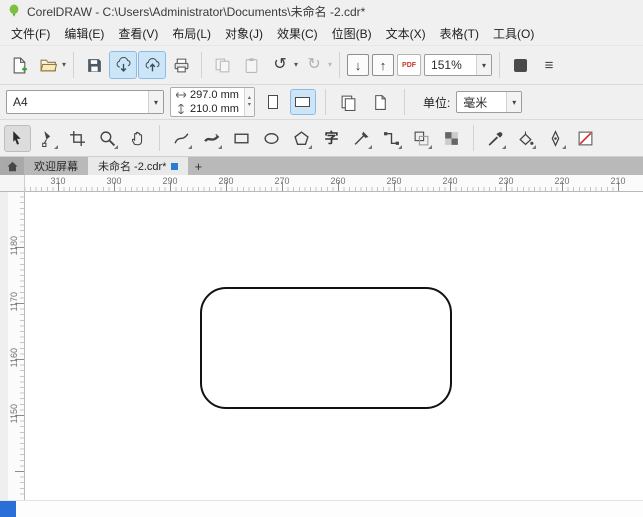 This screenshot has width=643, height=517. I want to click on pan-tool, so click(137, 138).